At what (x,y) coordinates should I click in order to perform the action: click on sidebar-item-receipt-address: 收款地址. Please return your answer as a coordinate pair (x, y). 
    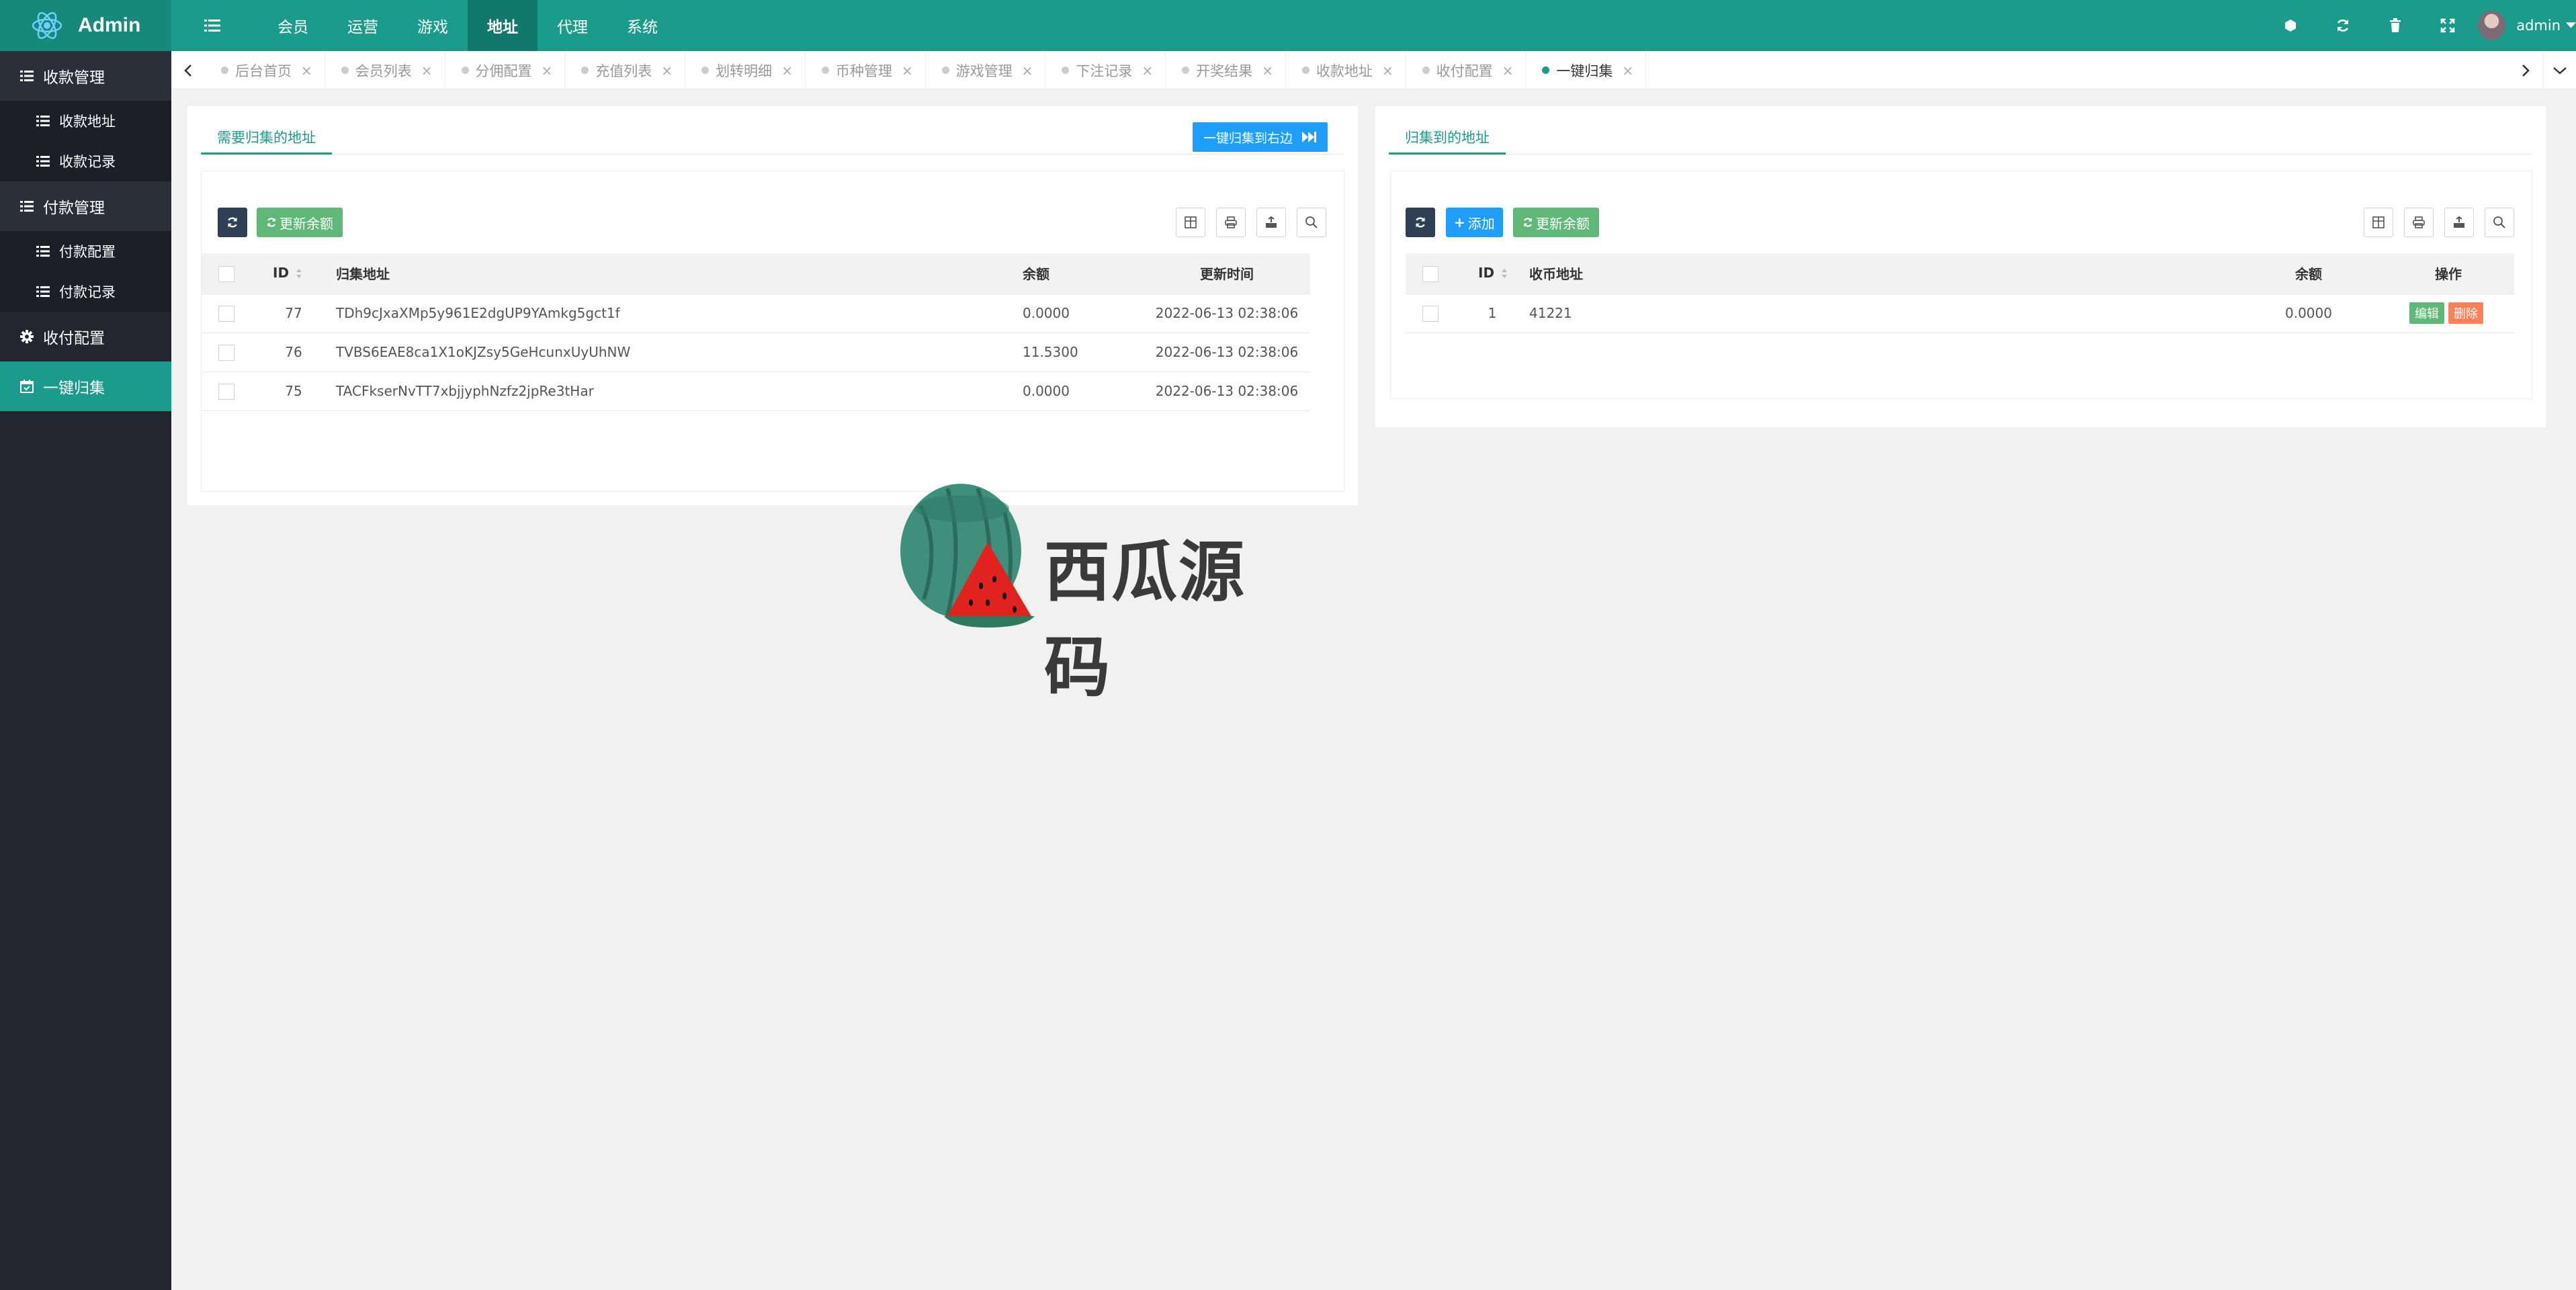
    Looking at the image, I should click on (85, 121).